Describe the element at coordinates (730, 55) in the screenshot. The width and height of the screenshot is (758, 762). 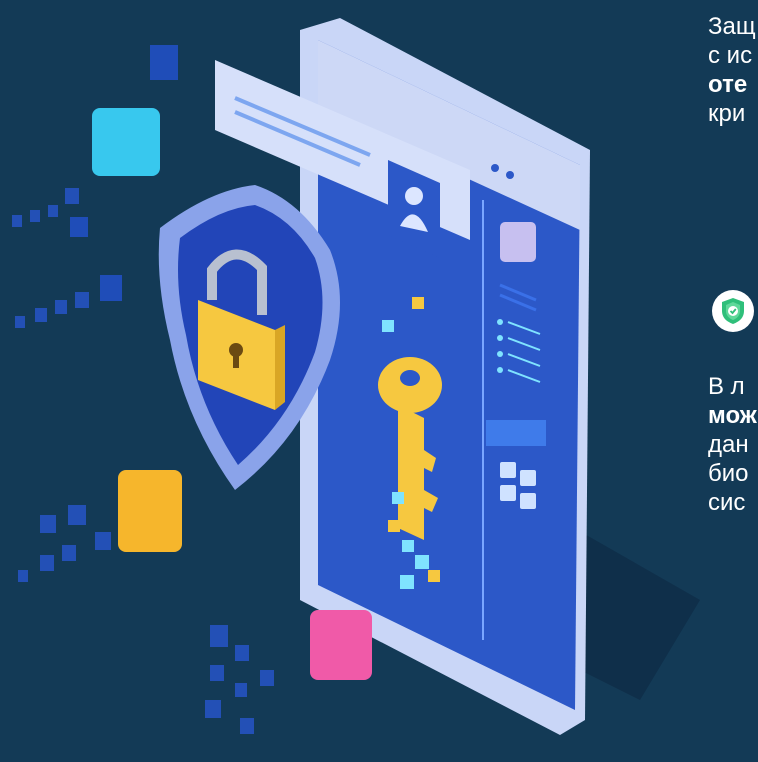
I see `text-line: с ис` at that location.